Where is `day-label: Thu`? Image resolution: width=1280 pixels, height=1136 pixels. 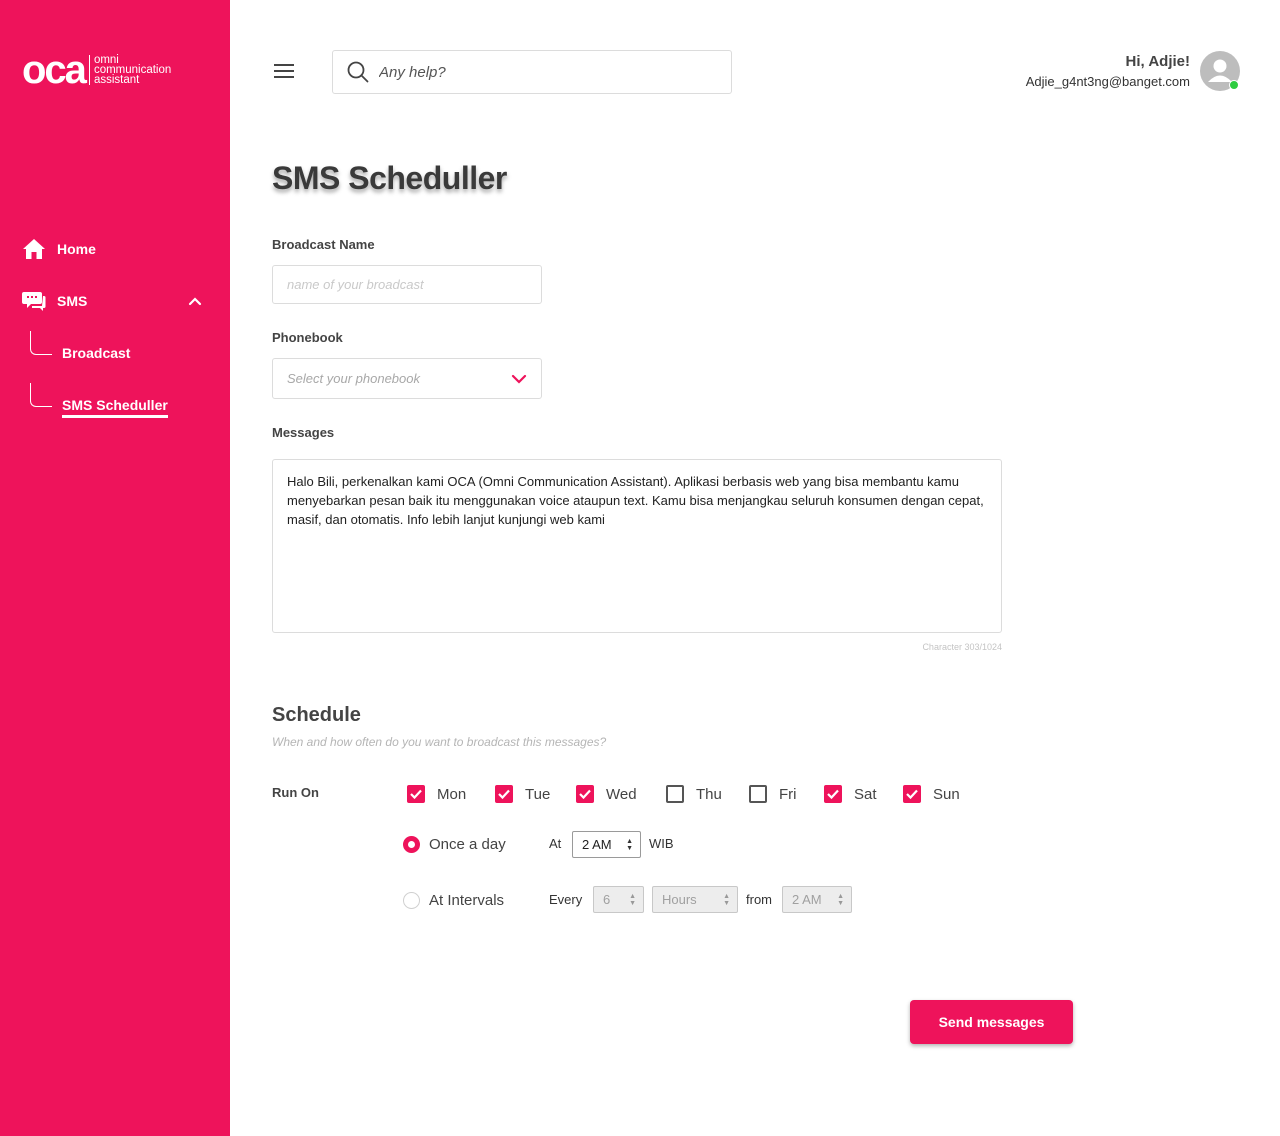 day-label: Thu is located at coordinates (709, 794).